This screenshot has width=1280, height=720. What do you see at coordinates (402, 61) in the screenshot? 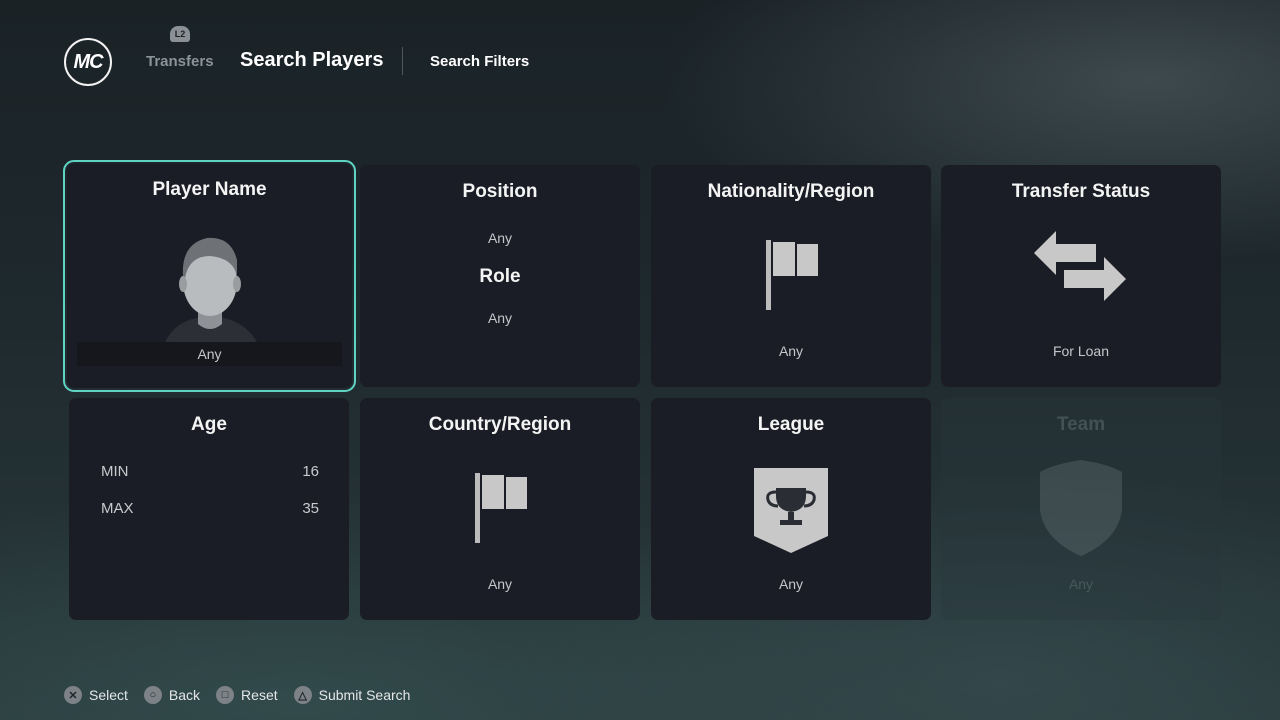
I see `header-divider` at bounding box center [402, 61].